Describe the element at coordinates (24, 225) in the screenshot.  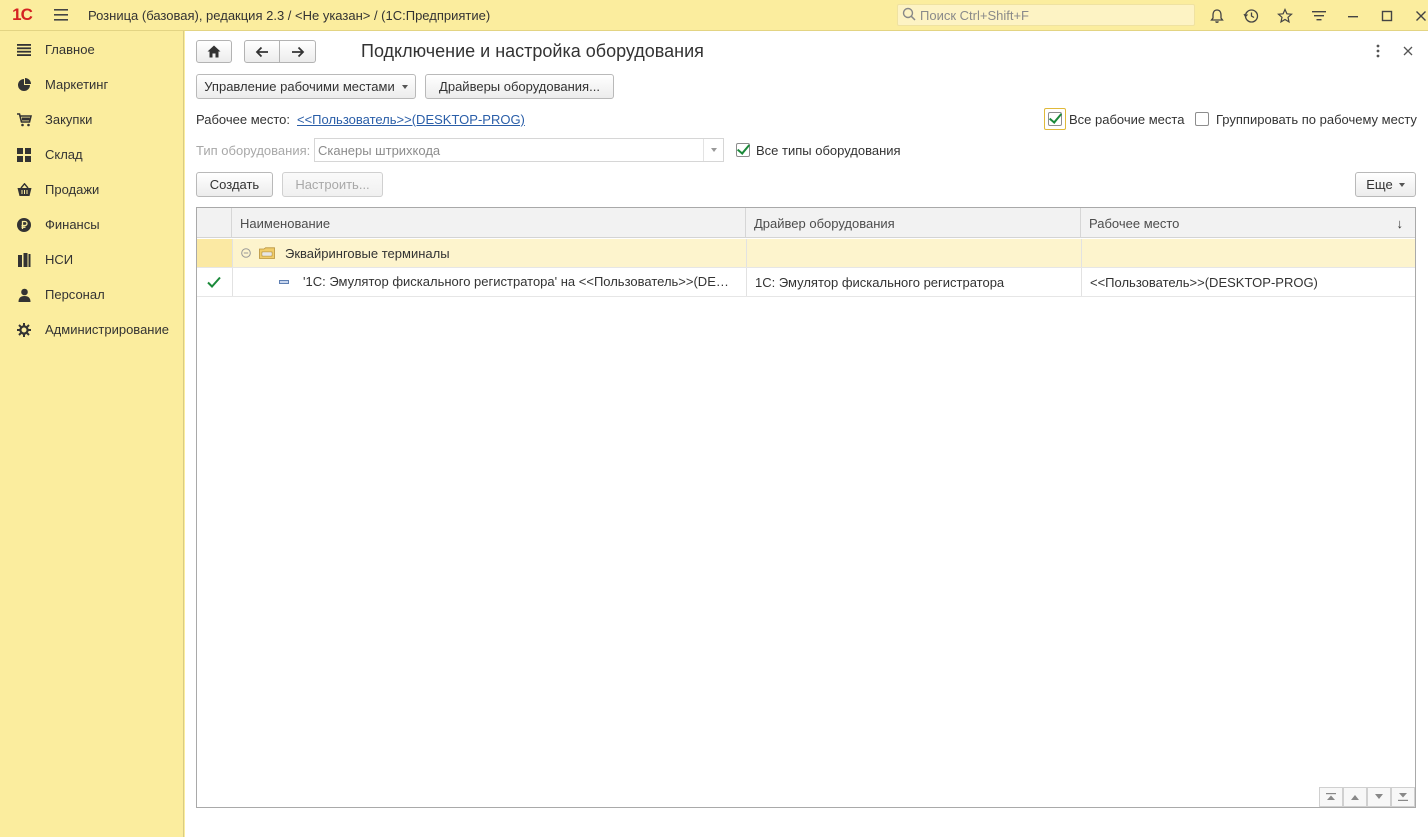
I see `ruble-icon` at that location.